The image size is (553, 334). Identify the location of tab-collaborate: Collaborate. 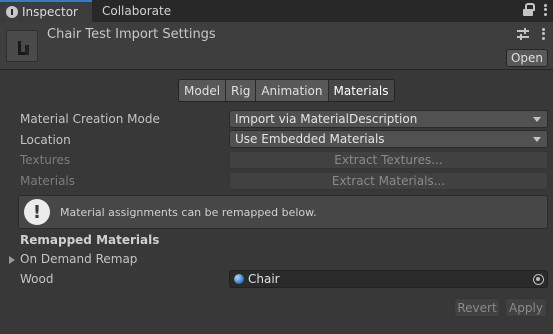
(132, 11).